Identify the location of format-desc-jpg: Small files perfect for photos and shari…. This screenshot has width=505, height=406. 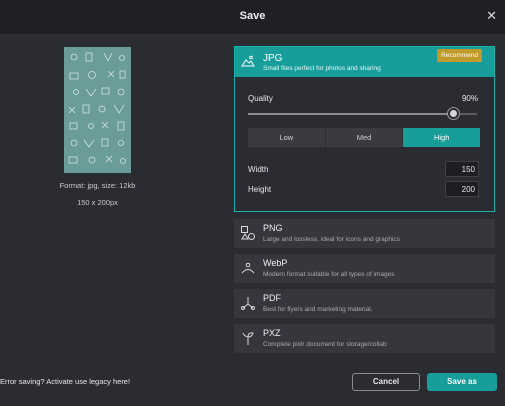
(322, 68).